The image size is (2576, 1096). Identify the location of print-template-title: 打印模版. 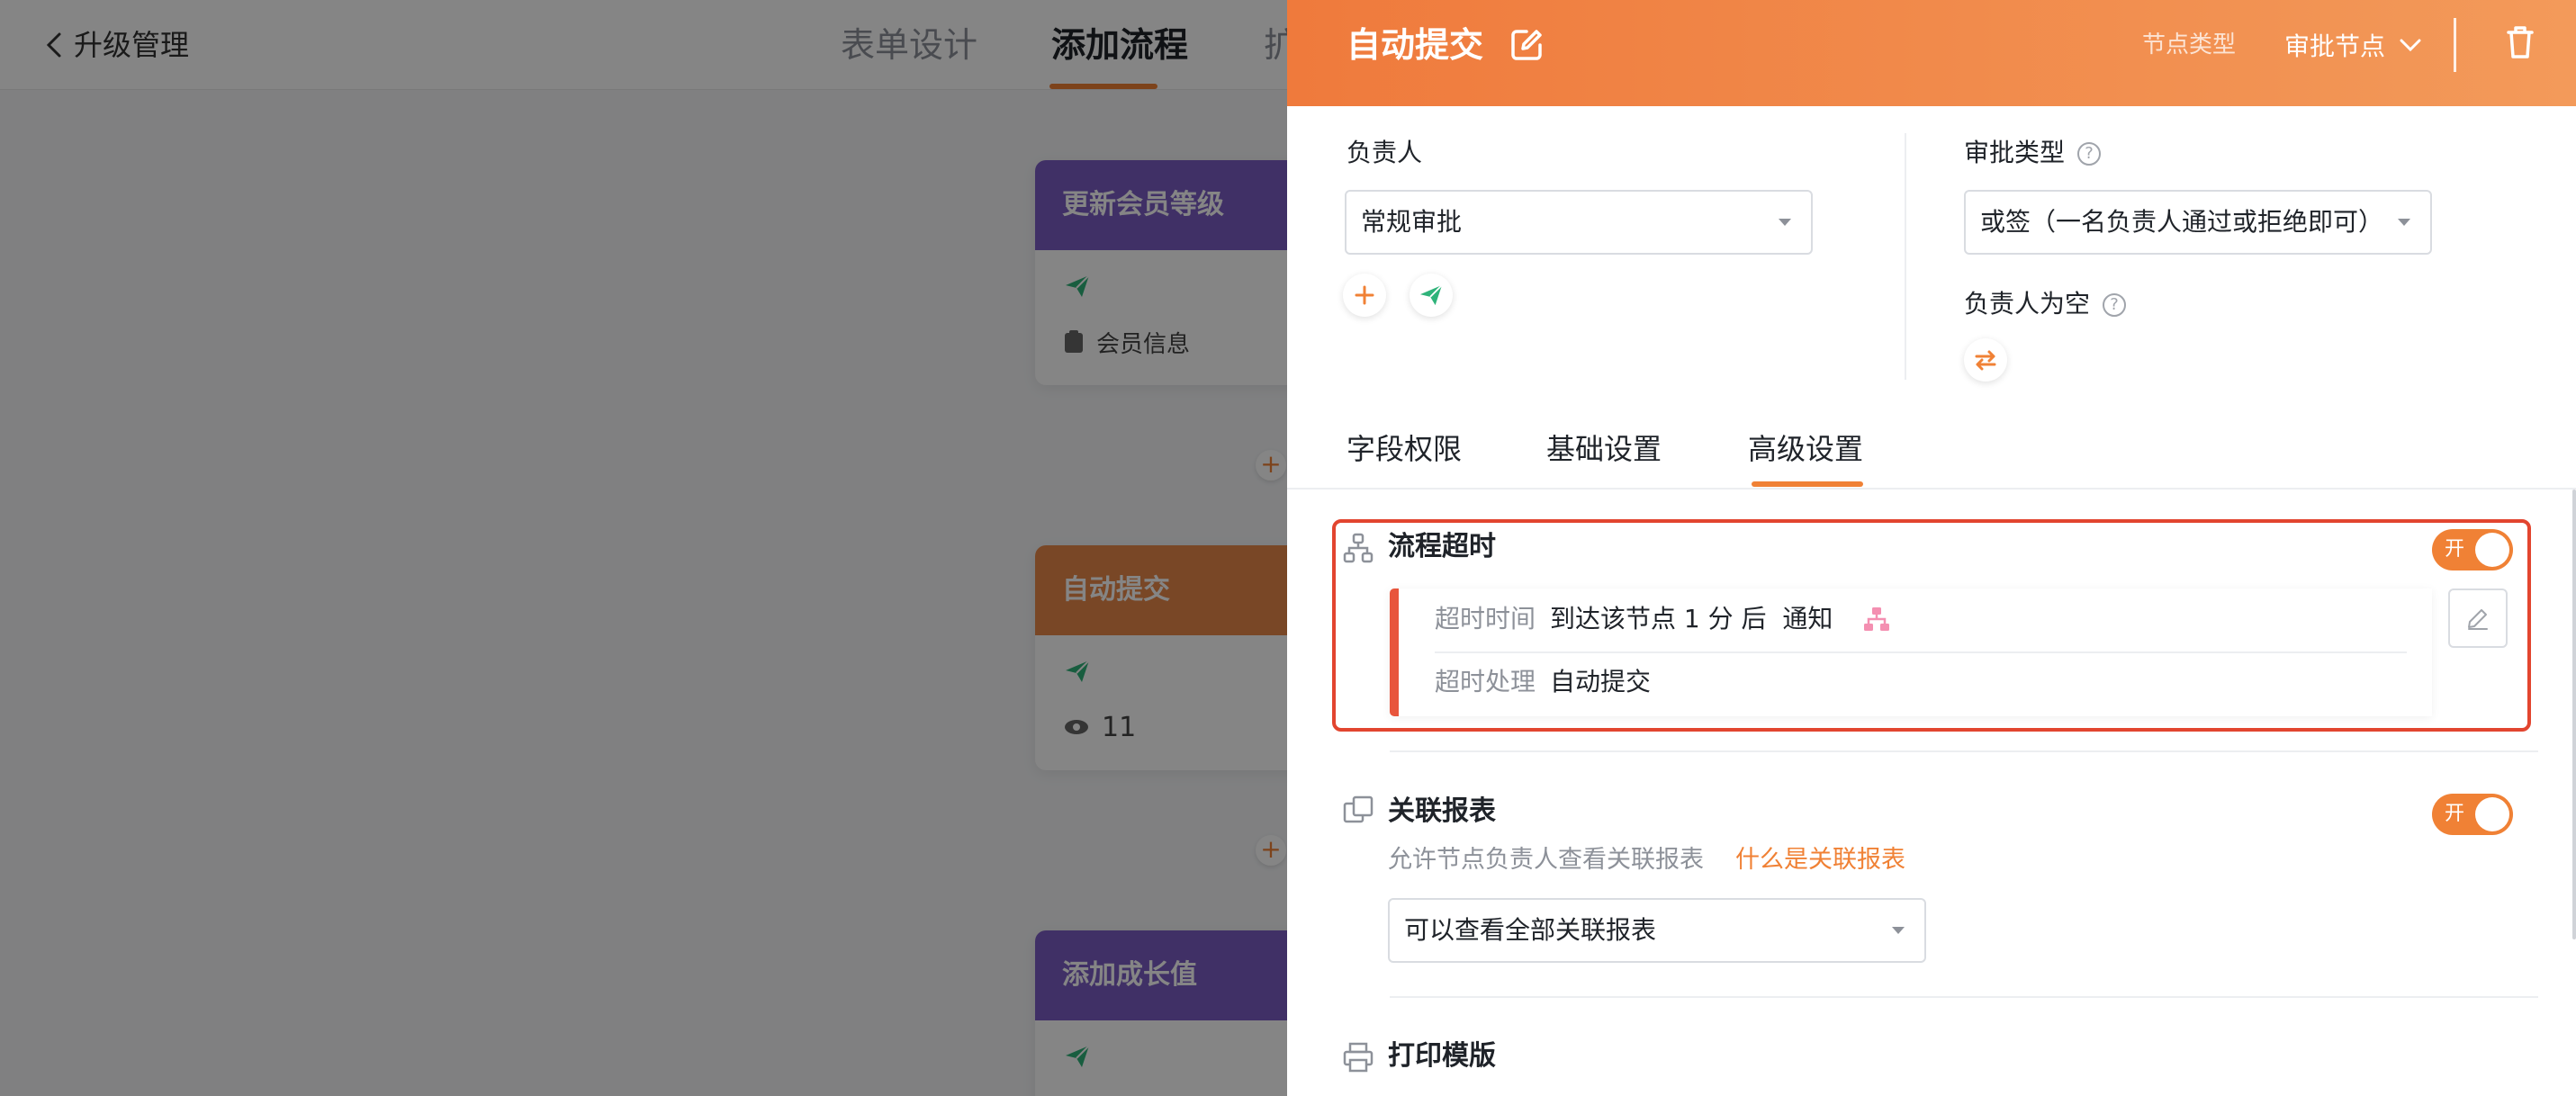
(1442, 1056).